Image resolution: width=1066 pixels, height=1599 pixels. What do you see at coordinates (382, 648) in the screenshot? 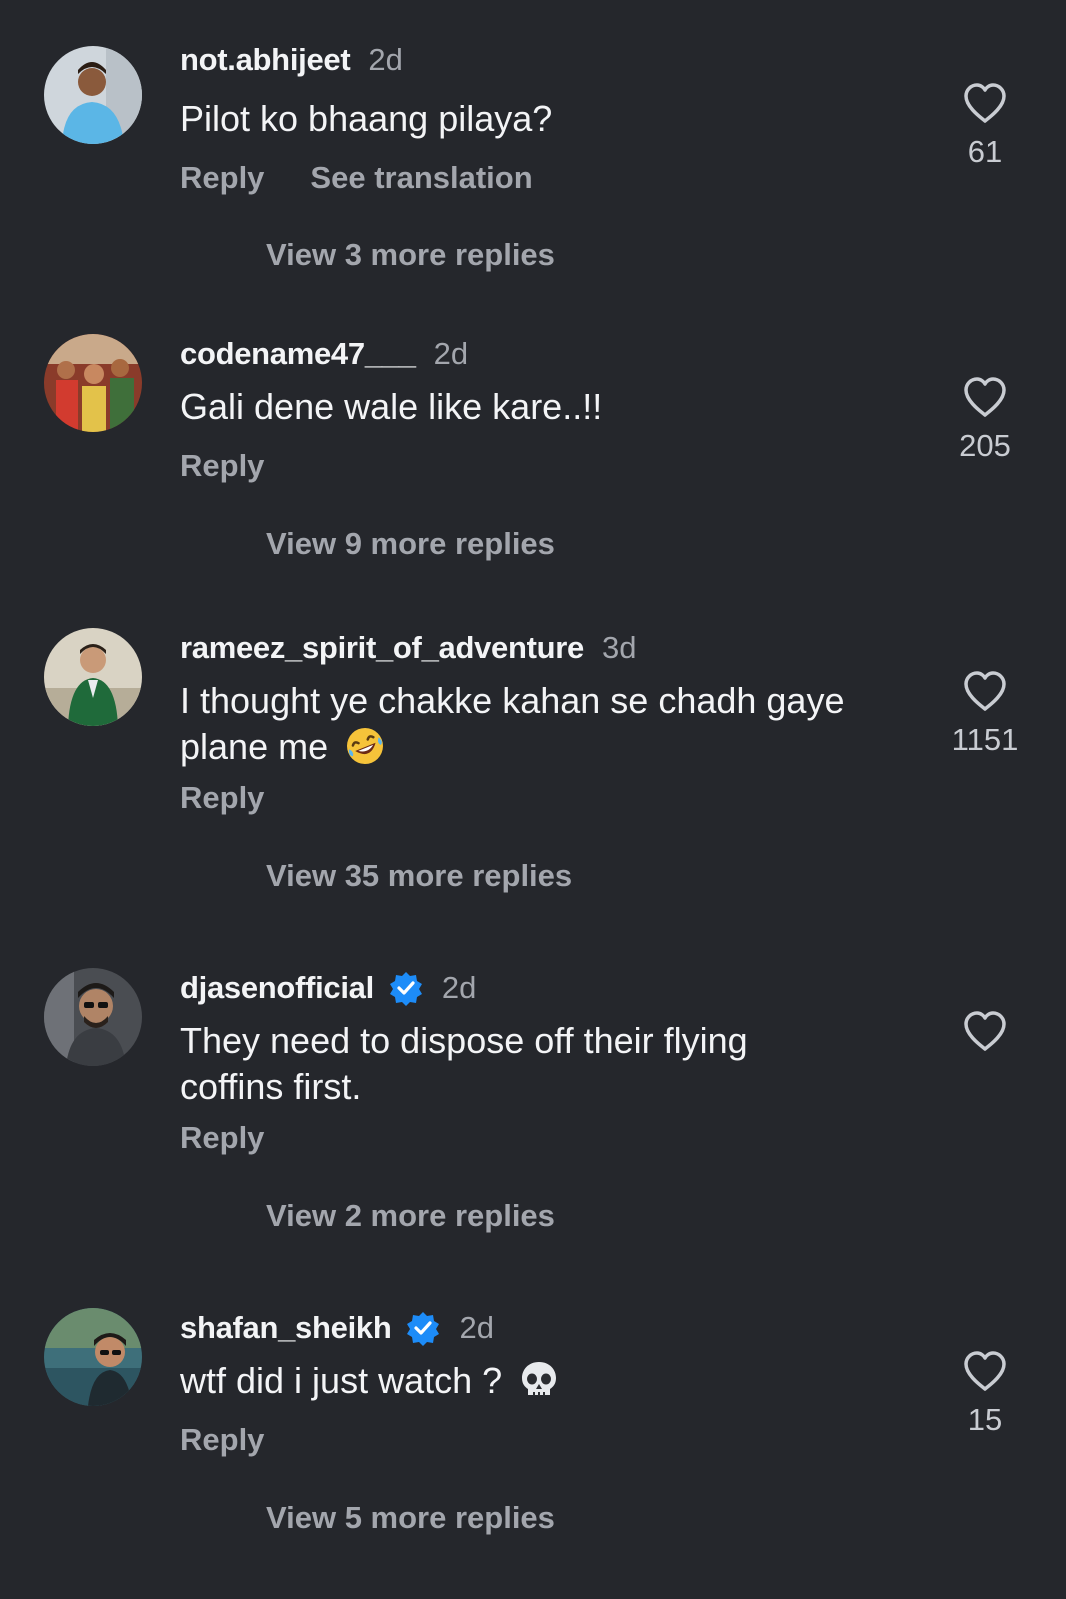
I see `username: rameez_spirit_of_adventure` at bounding box center [382, 648].